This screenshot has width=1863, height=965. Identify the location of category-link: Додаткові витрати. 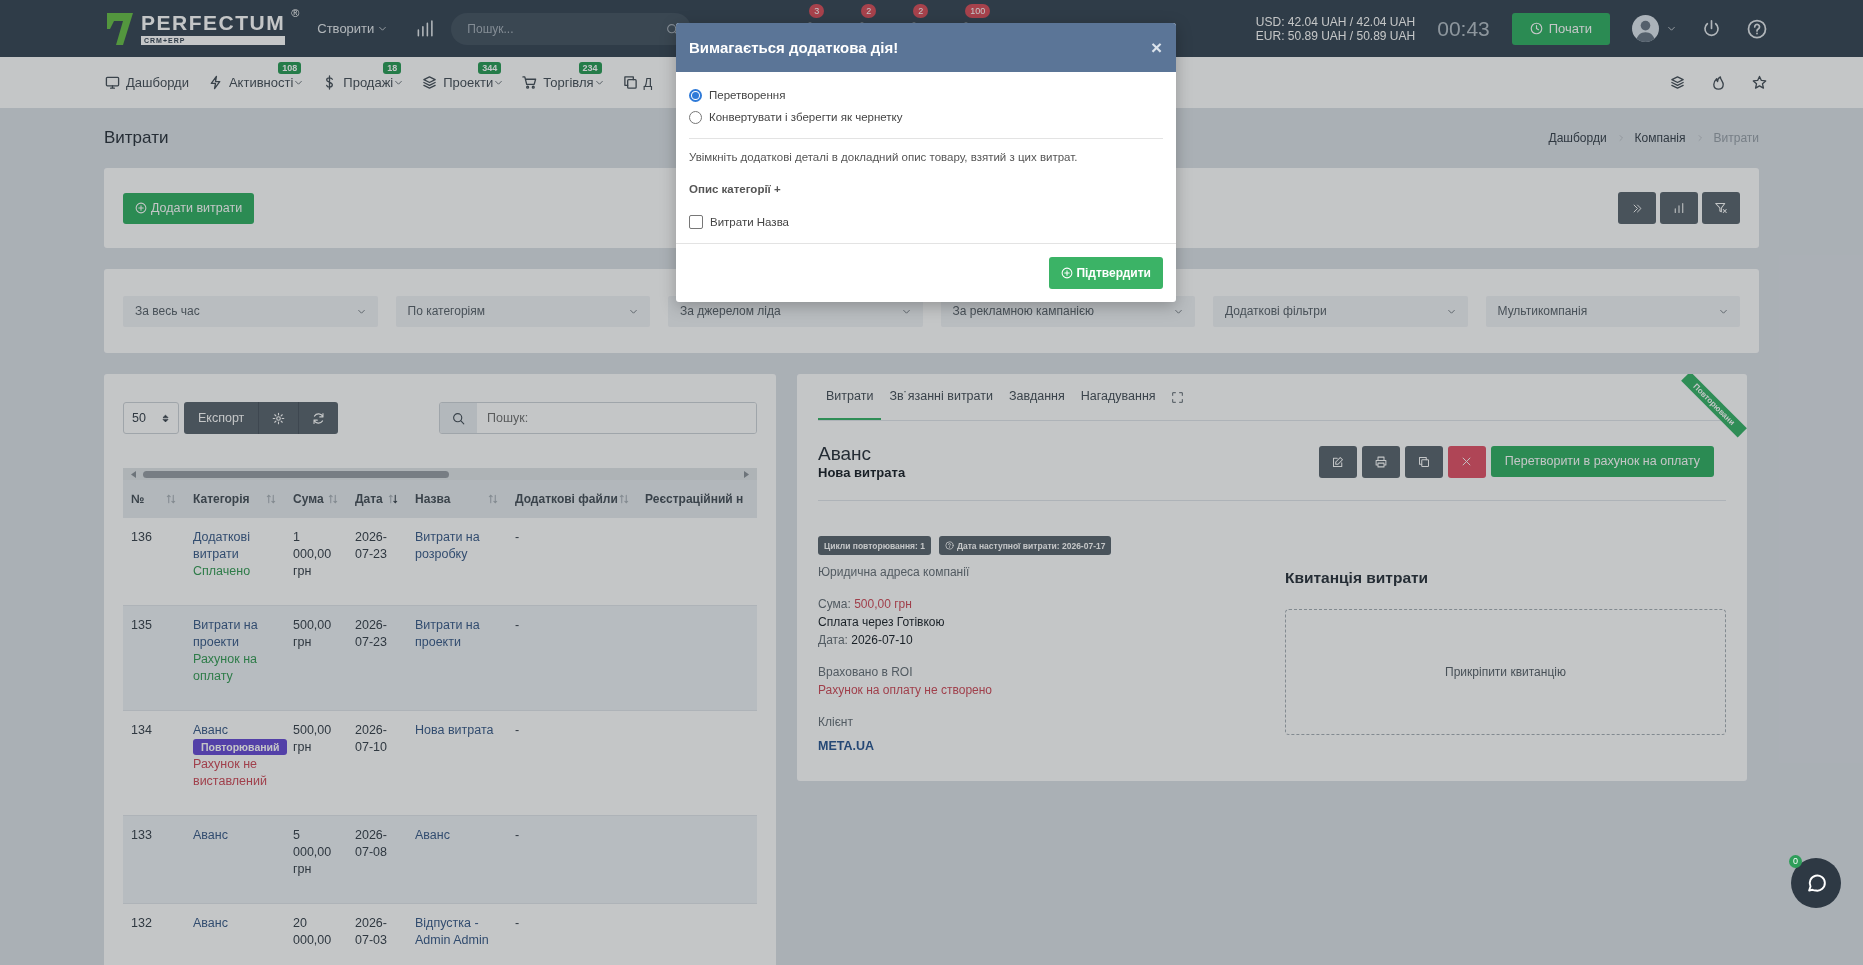
(235, 546).